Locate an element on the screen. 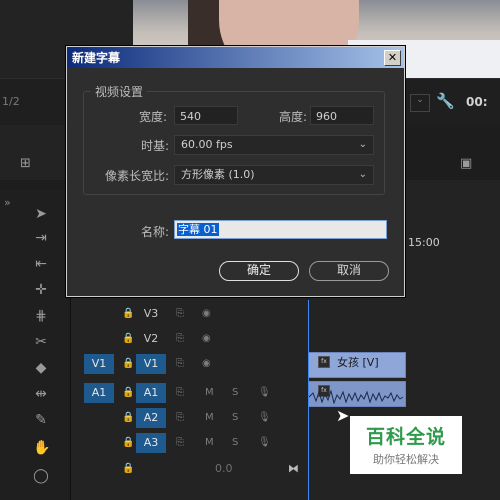 This screenshot has height=500, width=500. insert-icon: ⊞ is located at coordinates (25, 163).